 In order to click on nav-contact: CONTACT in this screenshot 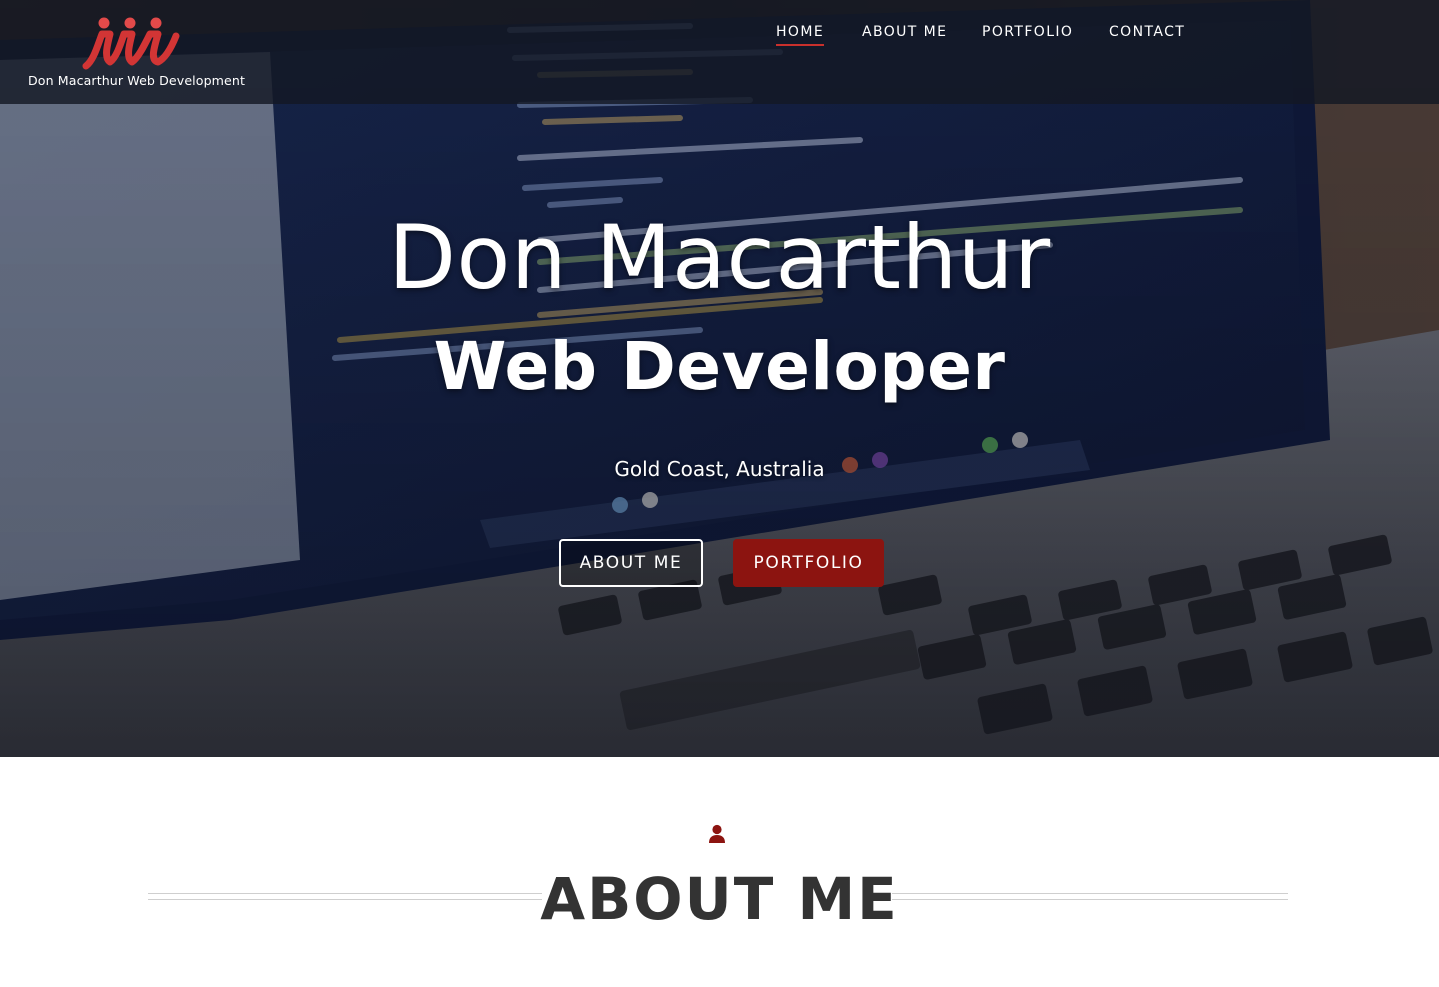, I will do `click(1147, 32)`.